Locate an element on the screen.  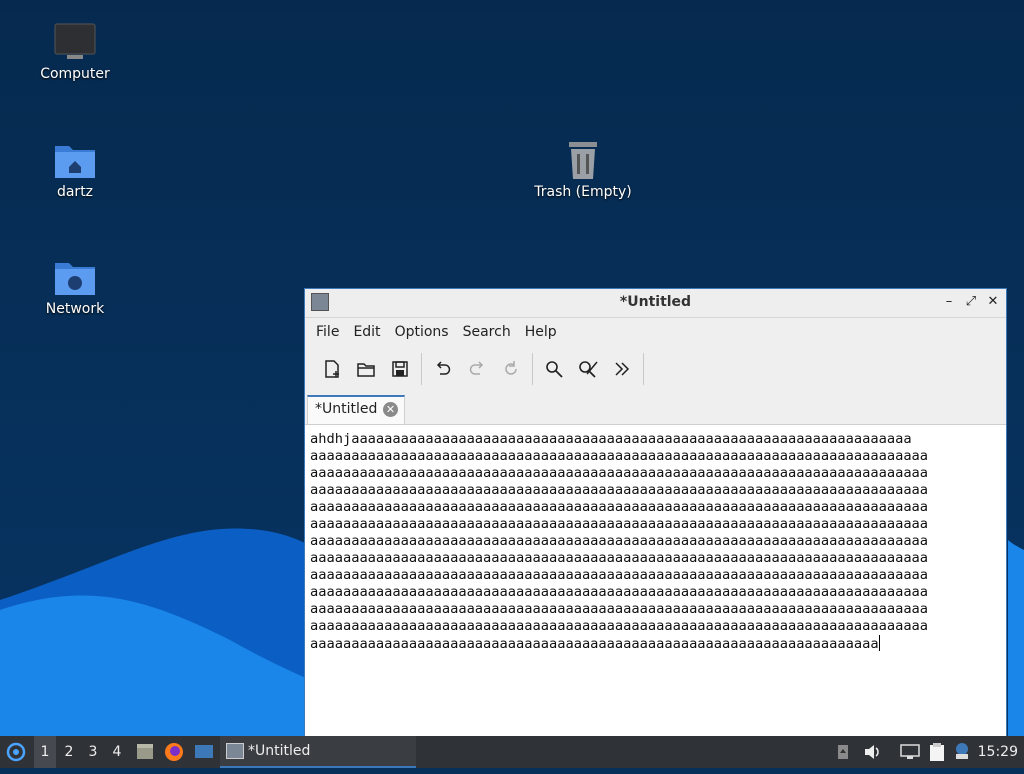
taskbar-window-label: *Untitled is located at coordinates (279, 751).